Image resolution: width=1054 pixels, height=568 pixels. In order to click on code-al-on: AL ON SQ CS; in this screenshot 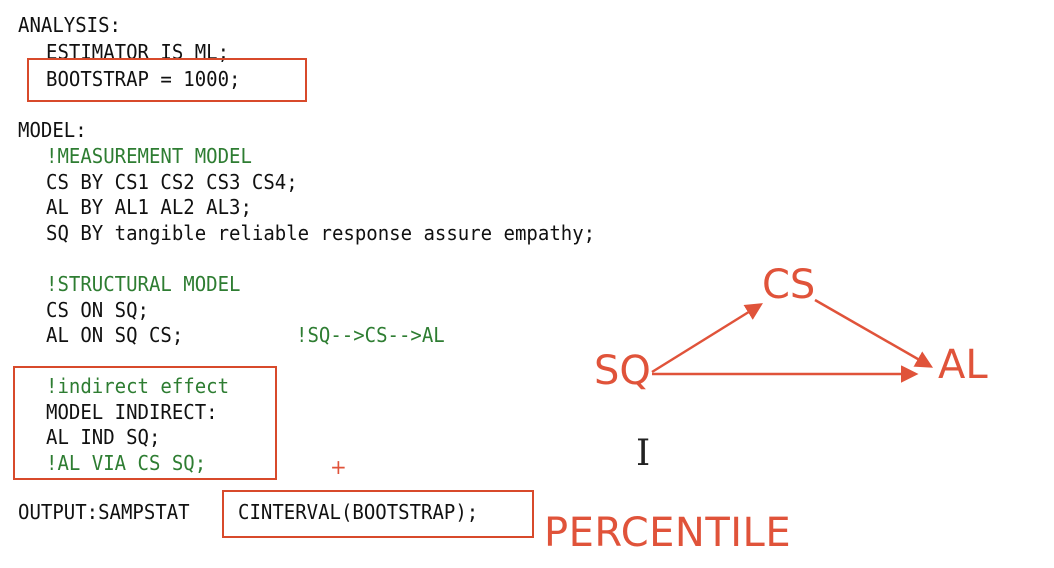, I will do `click(115, 335)`.